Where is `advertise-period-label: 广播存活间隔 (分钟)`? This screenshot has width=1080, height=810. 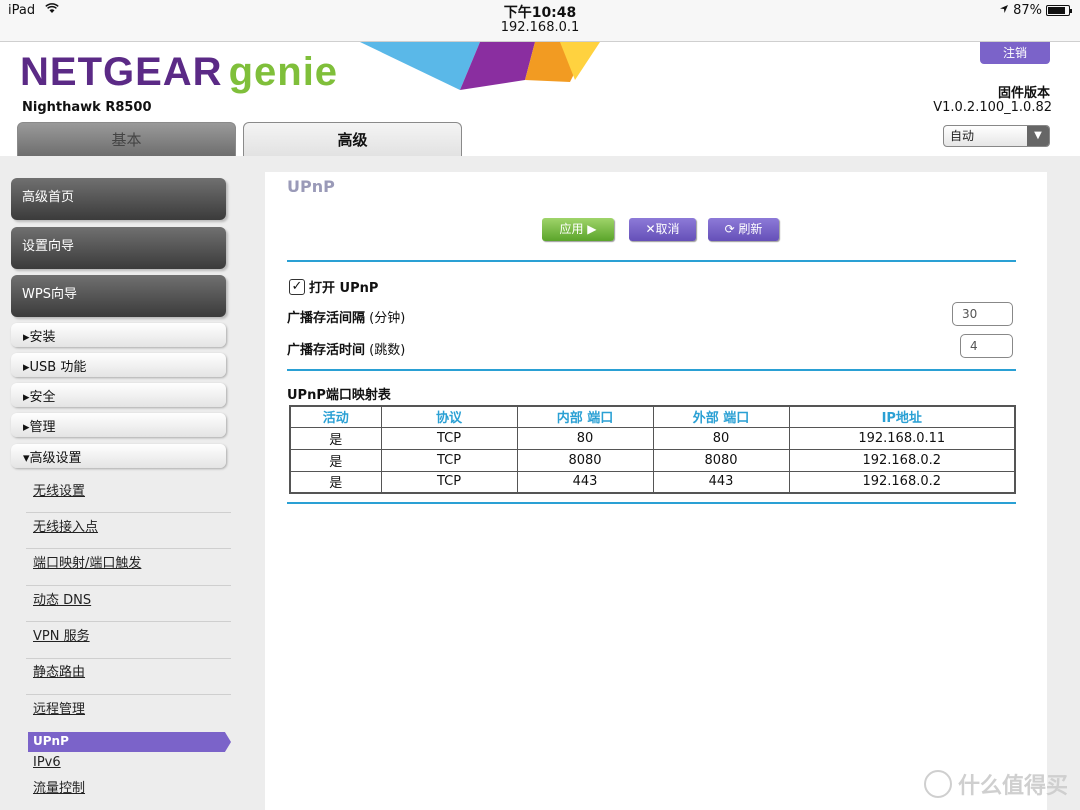
advertise-period-label: 广播存活间隔 (分钟) is located at coordinates (346, 316).